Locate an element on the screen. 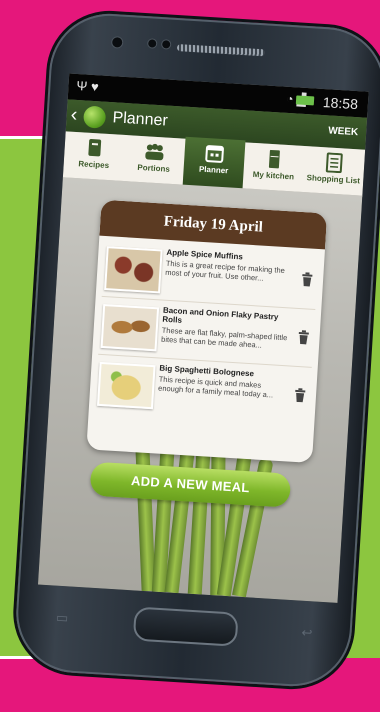 The width and height of the screenshot is (380, 712). battery-icon is located at coordinates (305, 100).